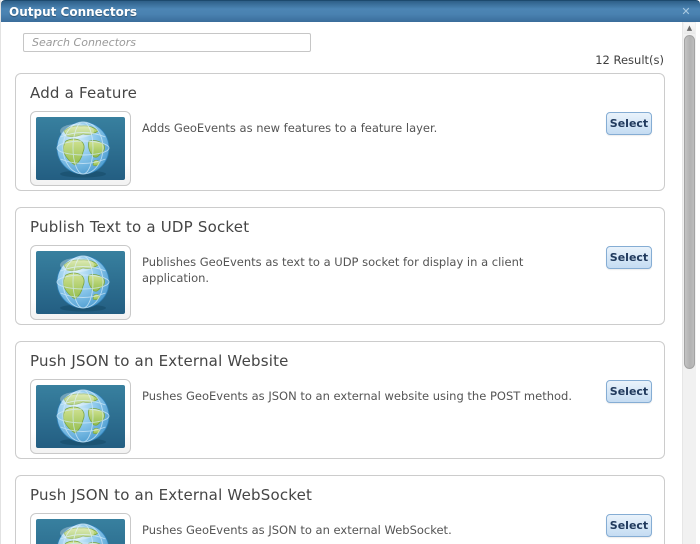  Describe the element at coordinates (84, 93) in the screenshot. I see `connector-title: Add a Feature` at that location.